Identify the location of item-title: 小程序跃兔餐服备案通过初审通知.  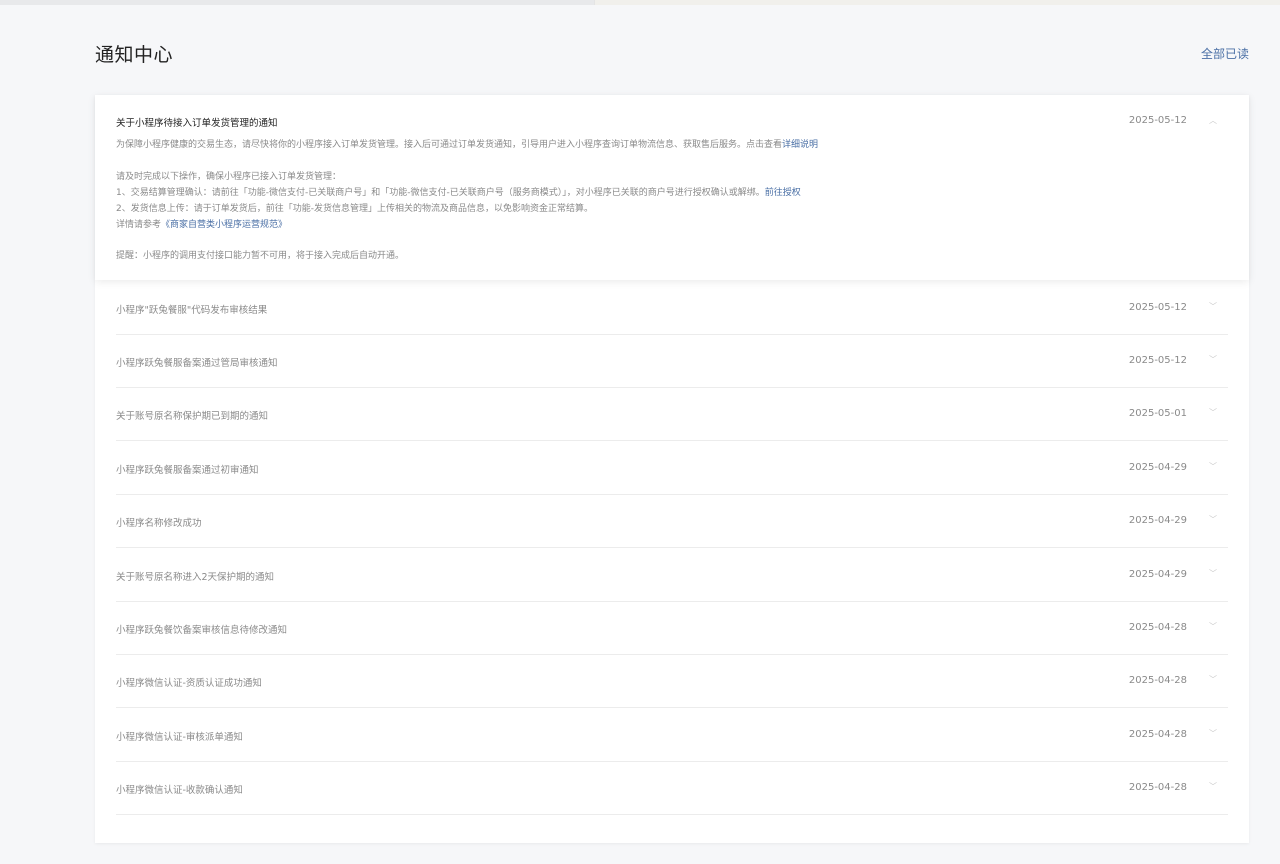
(187, 470).